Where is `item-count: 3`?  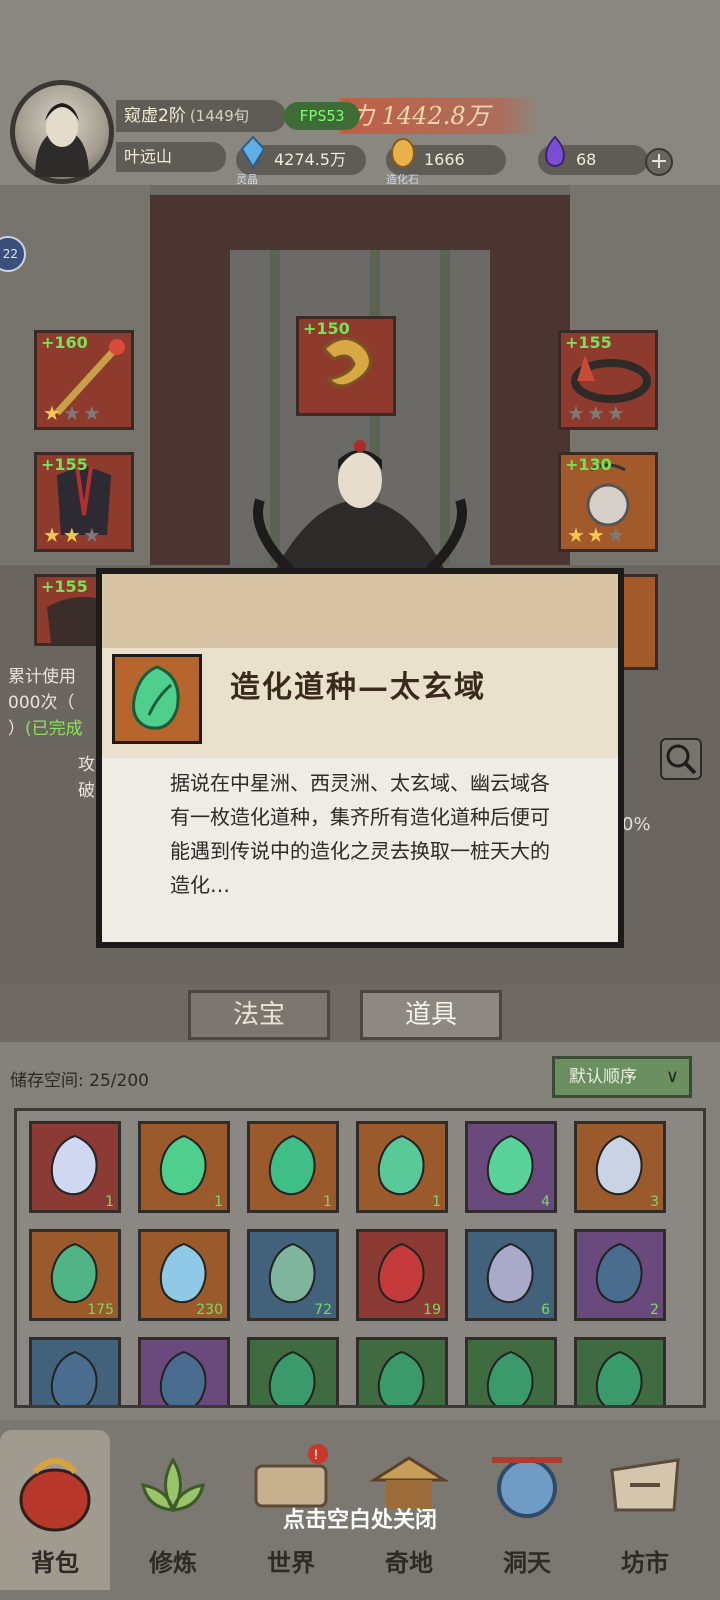
item-count: 3 is located at coordinates (654, 1202).